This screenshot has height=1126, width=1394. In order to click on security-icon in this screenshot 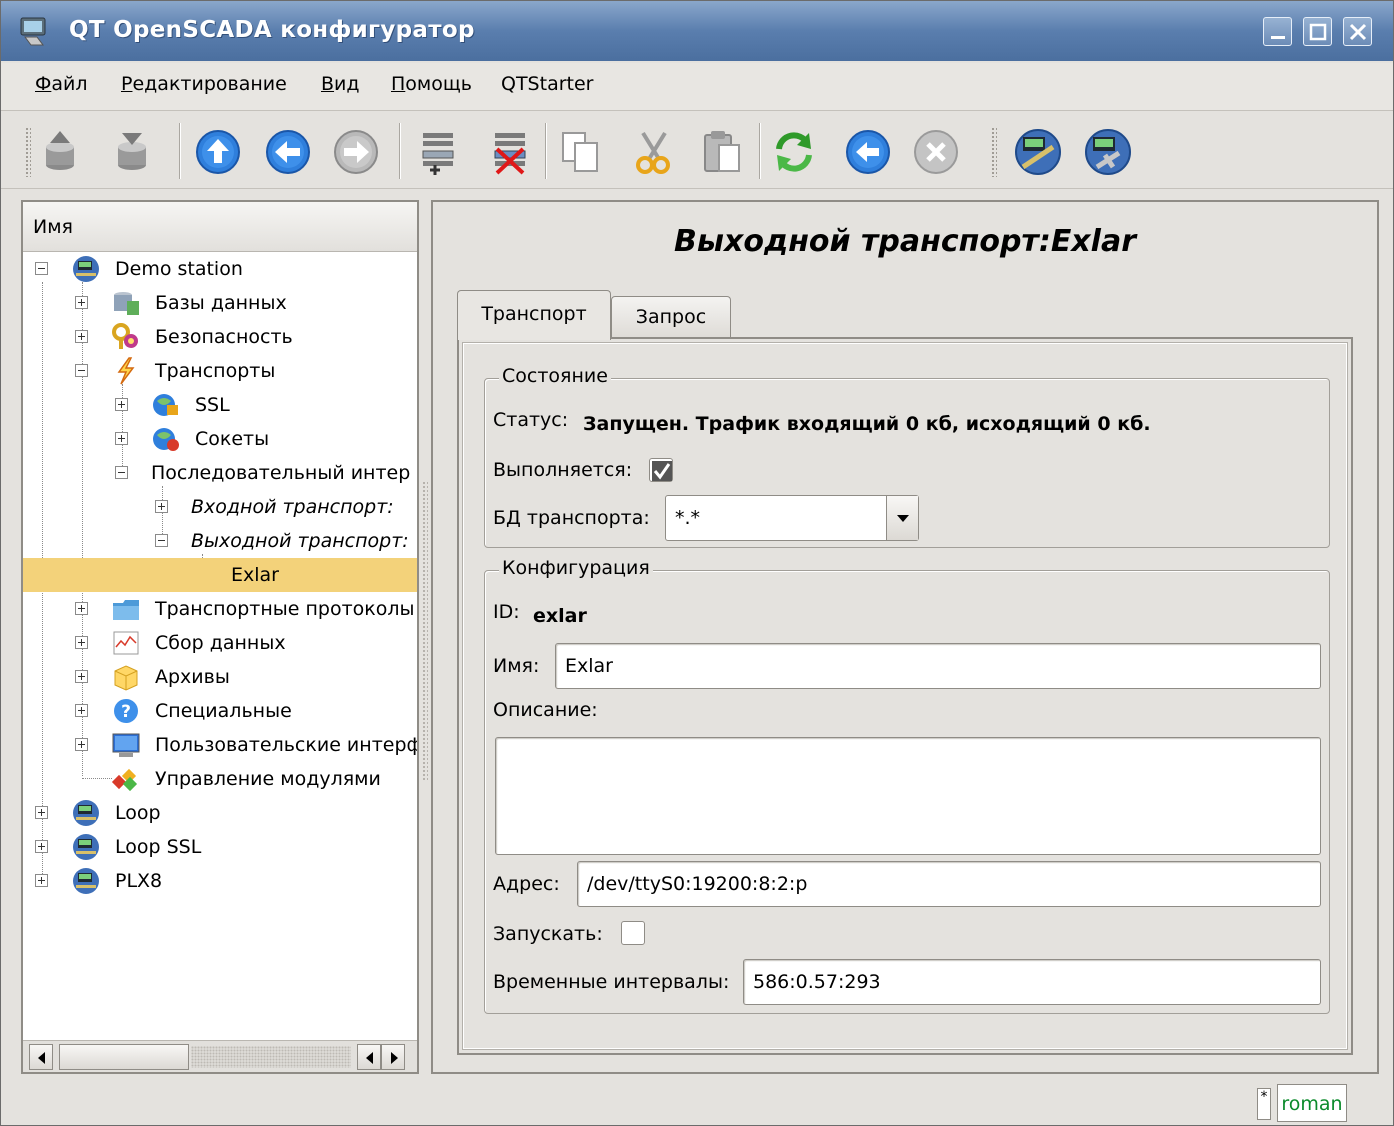, I will do `click(125, 336)`.